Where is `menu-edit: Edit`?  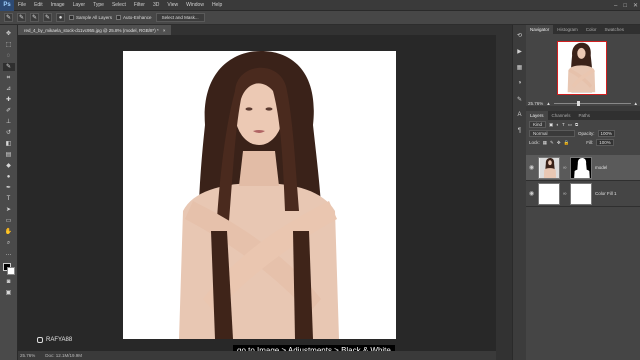 menu-edit: Edit is located at coordinates (38, 5).